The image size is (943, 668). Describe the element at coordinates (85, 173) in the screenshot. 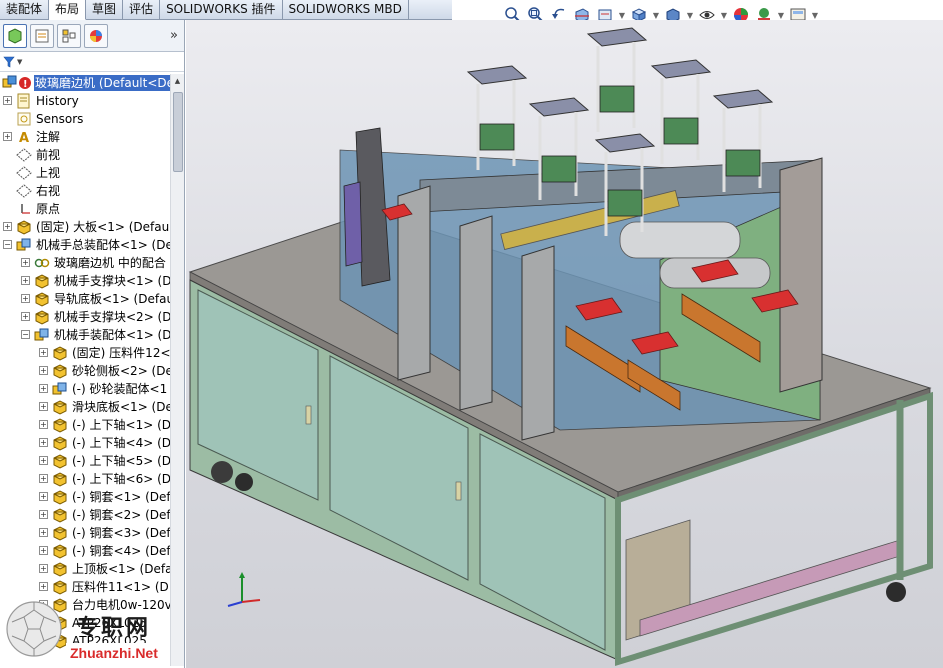

I see `tree-item: 上视` at that location.